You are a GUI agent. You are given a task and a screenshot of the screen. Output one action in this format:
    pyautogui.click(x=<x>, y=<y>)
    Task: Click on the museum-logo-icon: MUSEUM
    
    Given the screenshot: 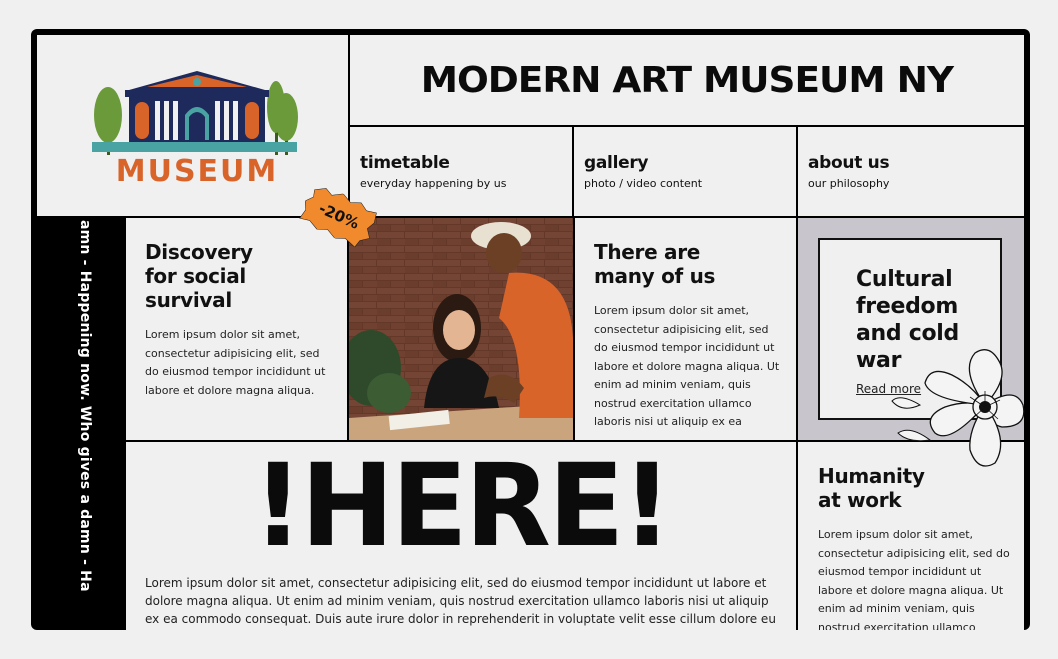 What is the action you would take?
    pyautogui.click(x=192, y=125)
    